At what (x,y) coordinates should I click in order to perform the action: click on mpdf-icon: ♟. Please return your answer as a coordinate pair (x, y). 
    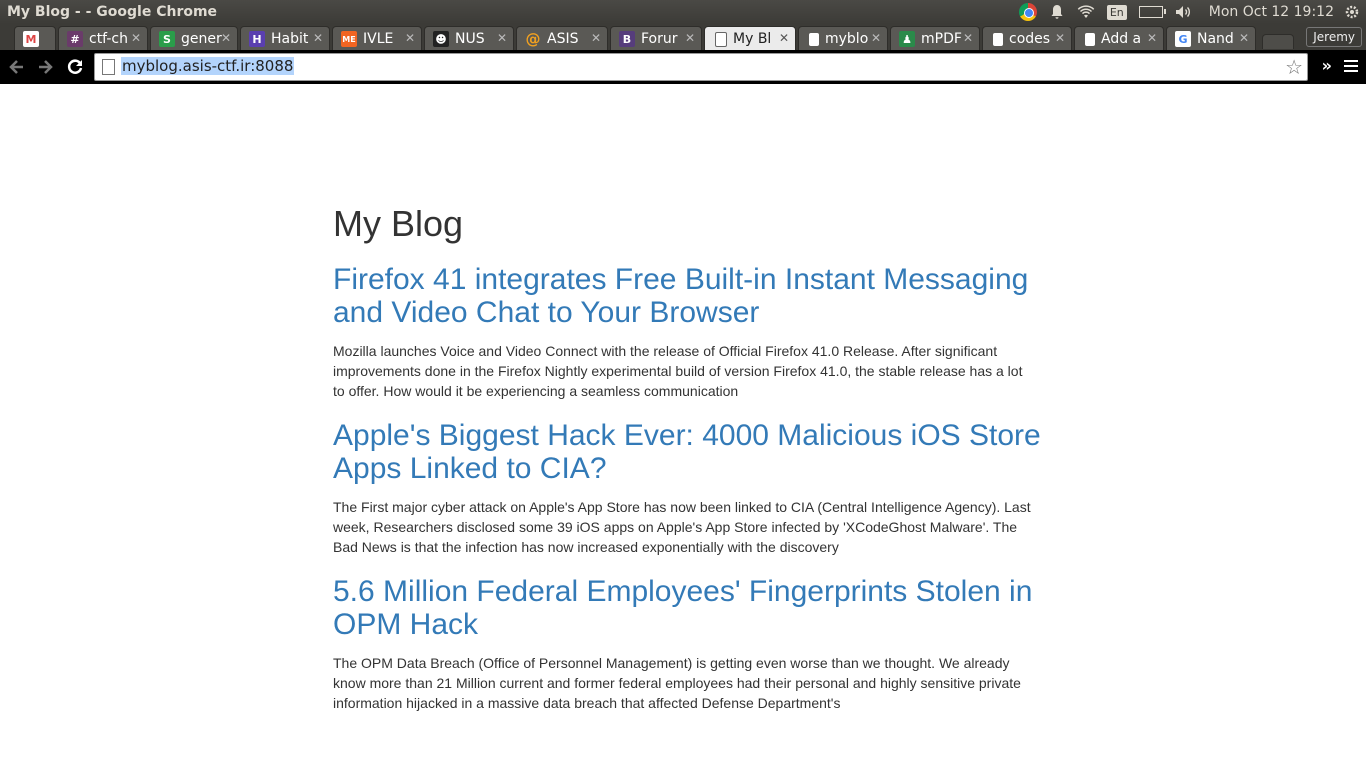
    Looking at the image, I should click on (907, 39).